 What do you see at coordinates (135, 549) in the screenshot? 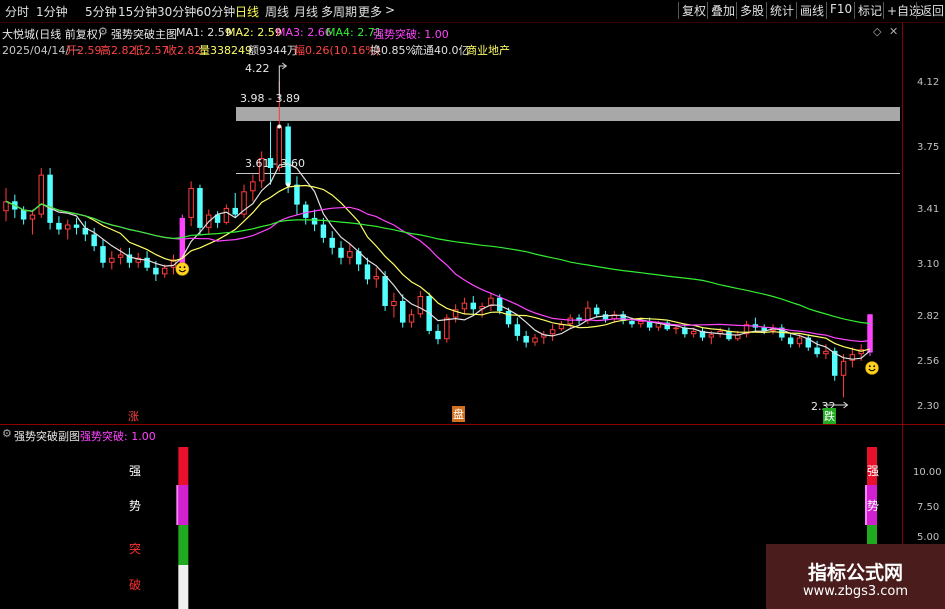
I see `sub-char-tu: 突` at bounding box center [135, 549].